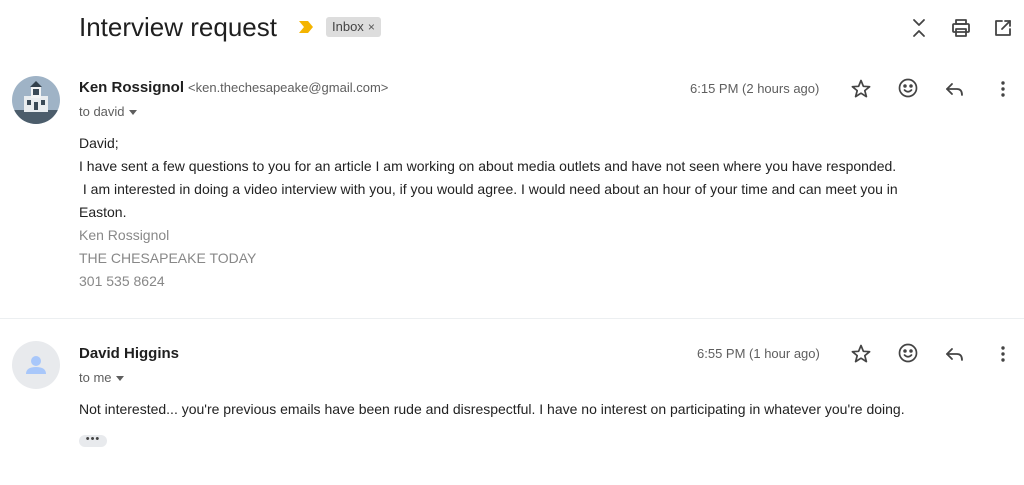 The width and height of the screenshot is (1024, 485). Describe the element at coordinates (102, 111) in the screenshot. I see `recipient-text: to david` at that location.